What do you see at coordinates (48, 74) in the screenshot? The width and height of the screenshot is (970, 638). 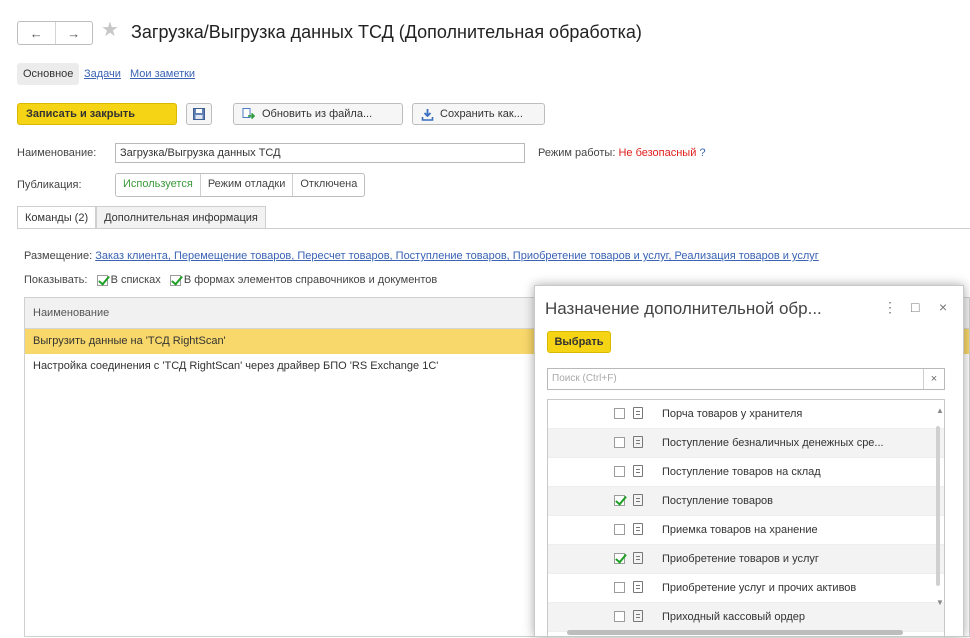 I see `tab-main: Основное` at bounding box center [48, 74].